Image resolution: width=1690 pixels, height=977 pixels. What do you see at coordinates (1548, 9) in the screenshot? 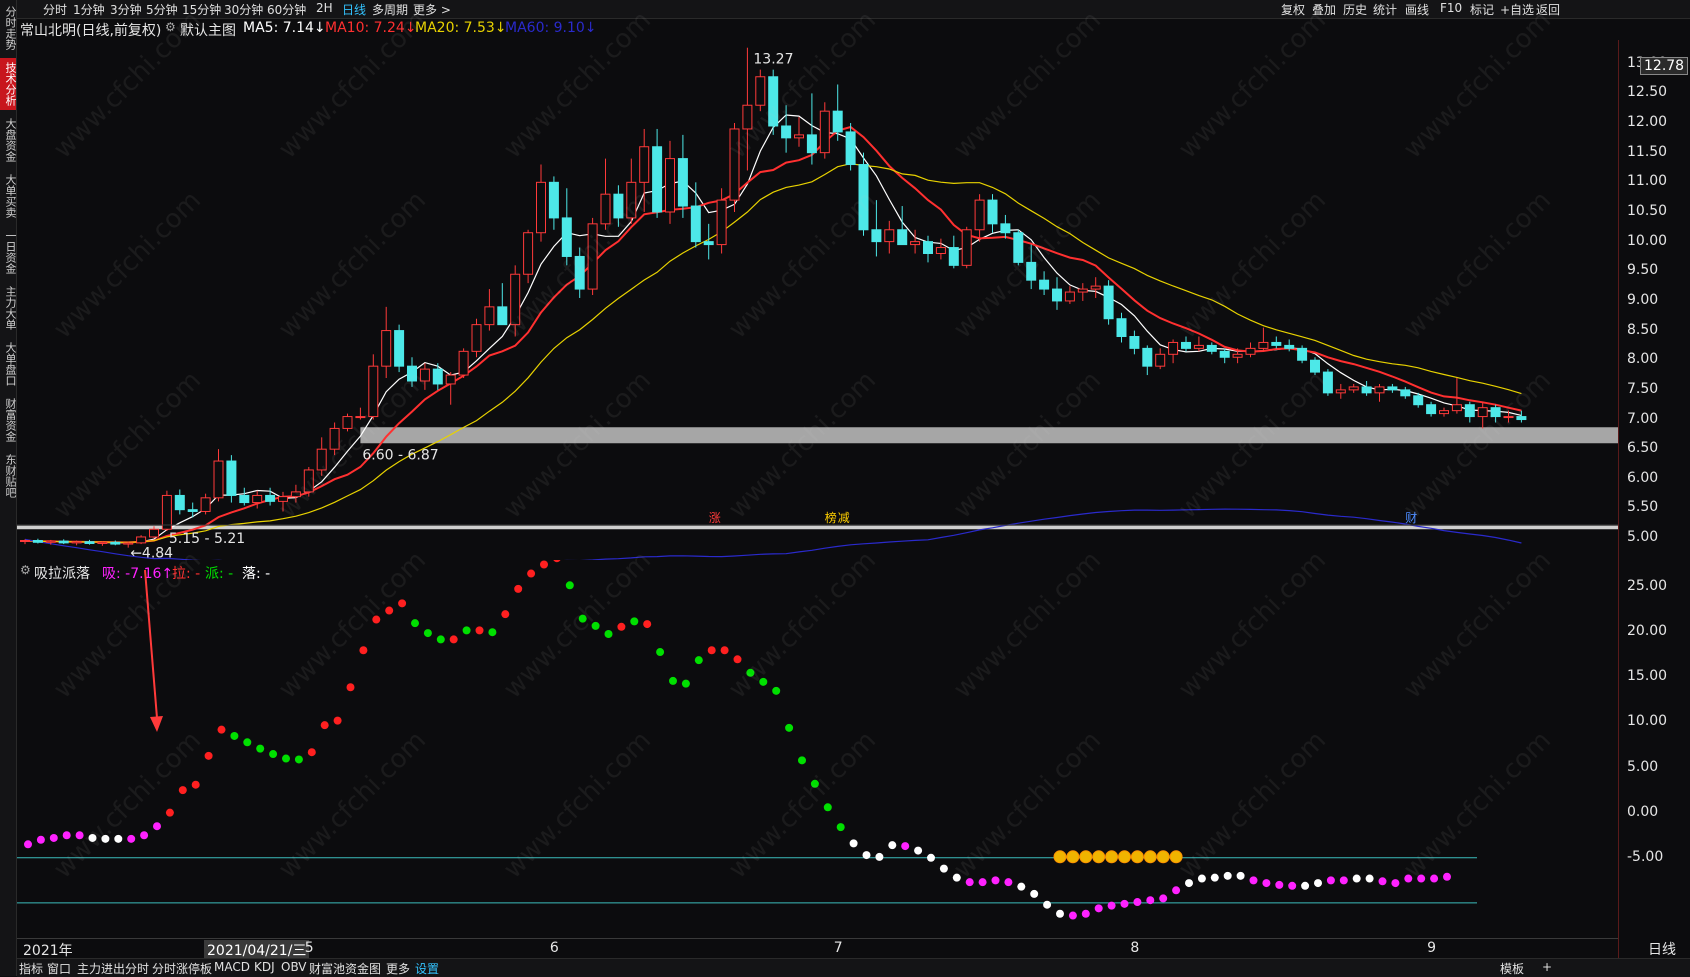
I see `toolbar-btn-8: 返回` at bounding box center [1548, 9].